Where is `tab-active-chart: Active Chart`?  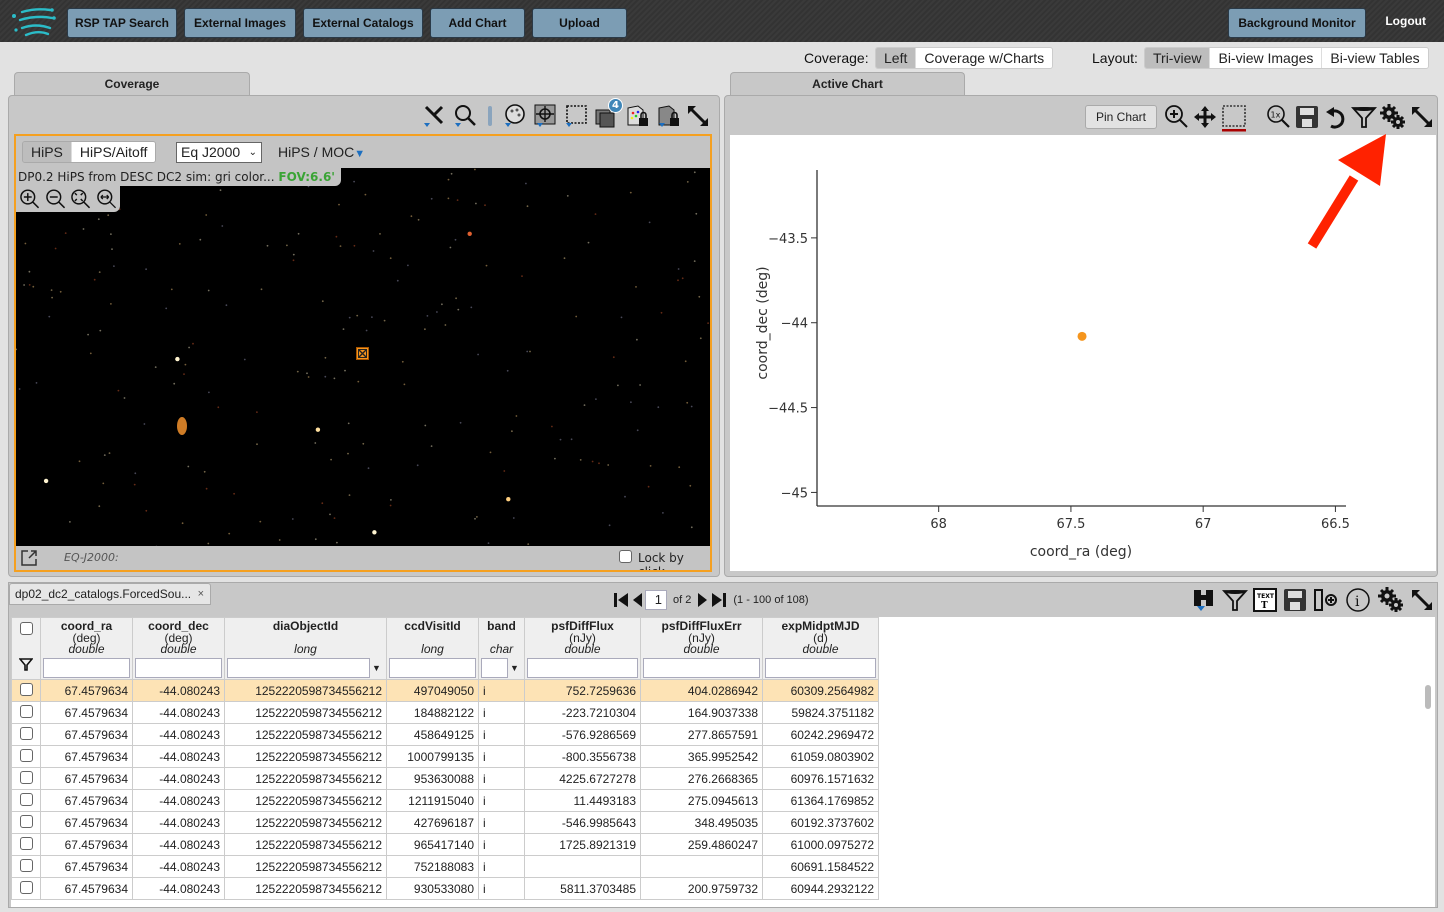
tab-active-chart: Active Chart is located at coordinates (847, 84).